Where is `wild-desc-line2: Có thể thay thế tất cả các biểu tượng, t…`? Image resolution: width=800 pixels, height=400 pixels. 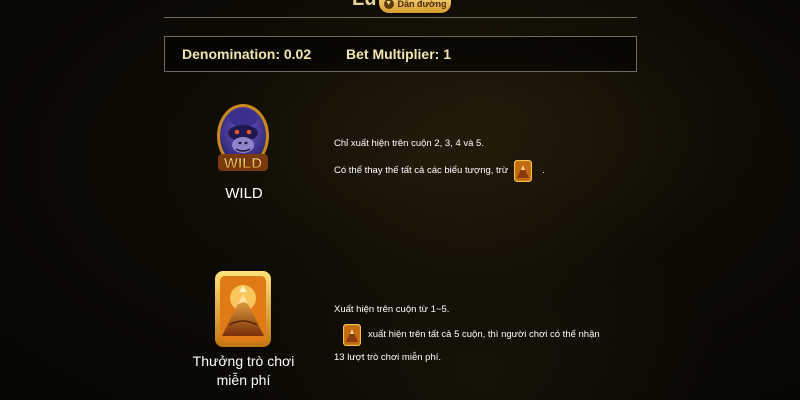
wild-desc-line2: Có thể thay thế tất cả các biểu tượng, t… is located at coordinates (484, 171).